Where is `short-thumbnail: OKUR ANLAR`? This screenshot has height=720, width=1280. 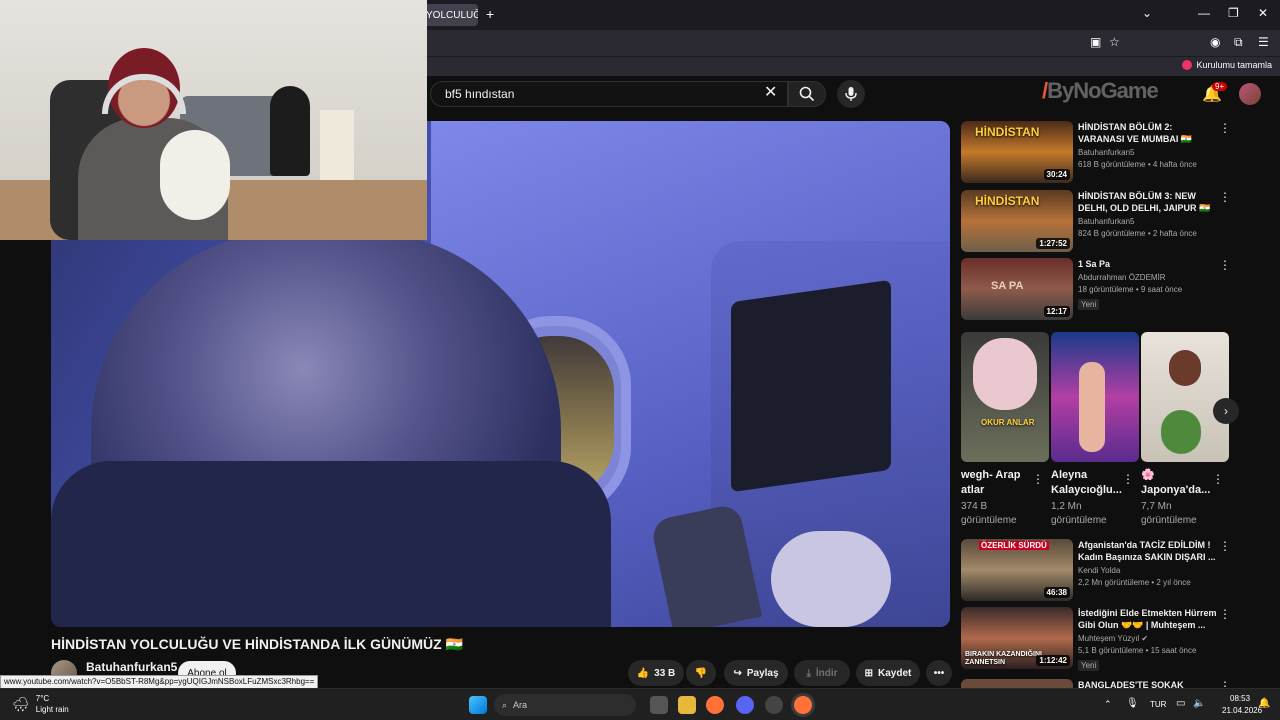 short-thumbnail: OKUR ANLAR is located at coordinates (1005, 397).